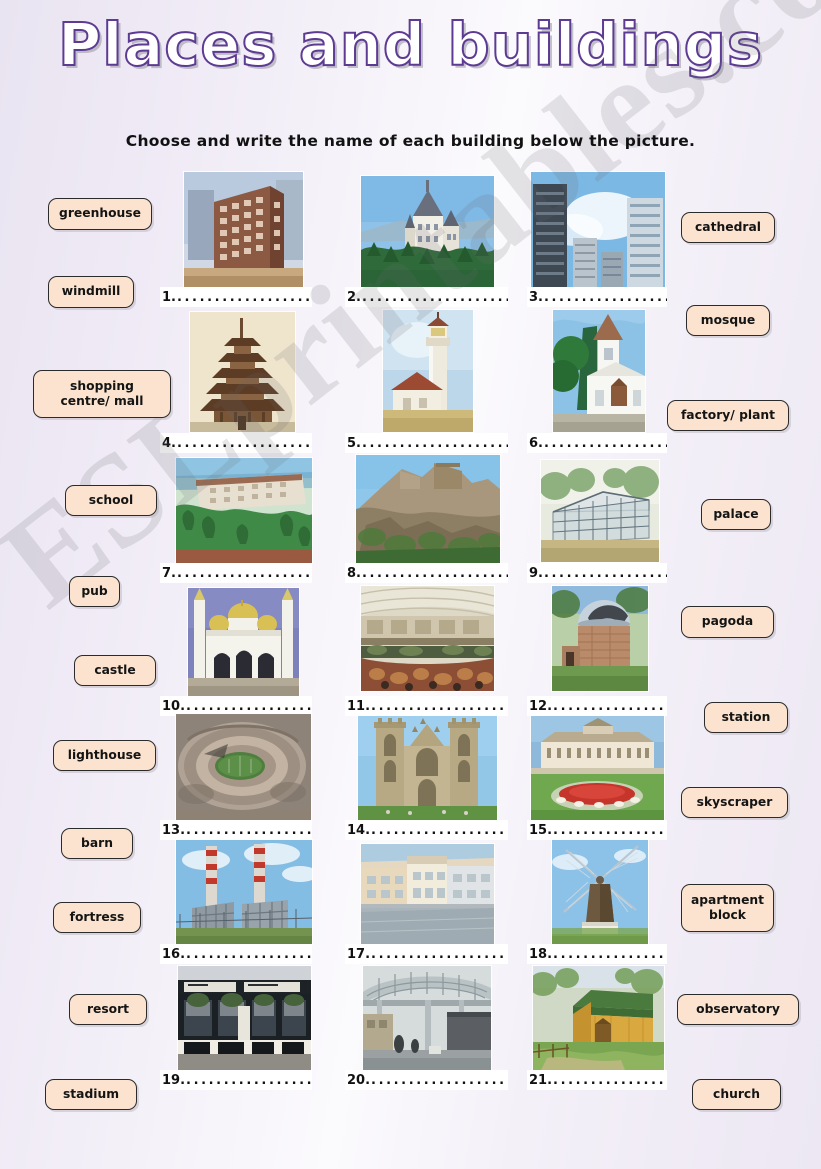 Image resolution: width=821 pixels, height=1169 pixels. What do you see at coordinates (598, 229) in the screenshot?
I see `picture-3-skyscraper` at bounding box center [598, 229].